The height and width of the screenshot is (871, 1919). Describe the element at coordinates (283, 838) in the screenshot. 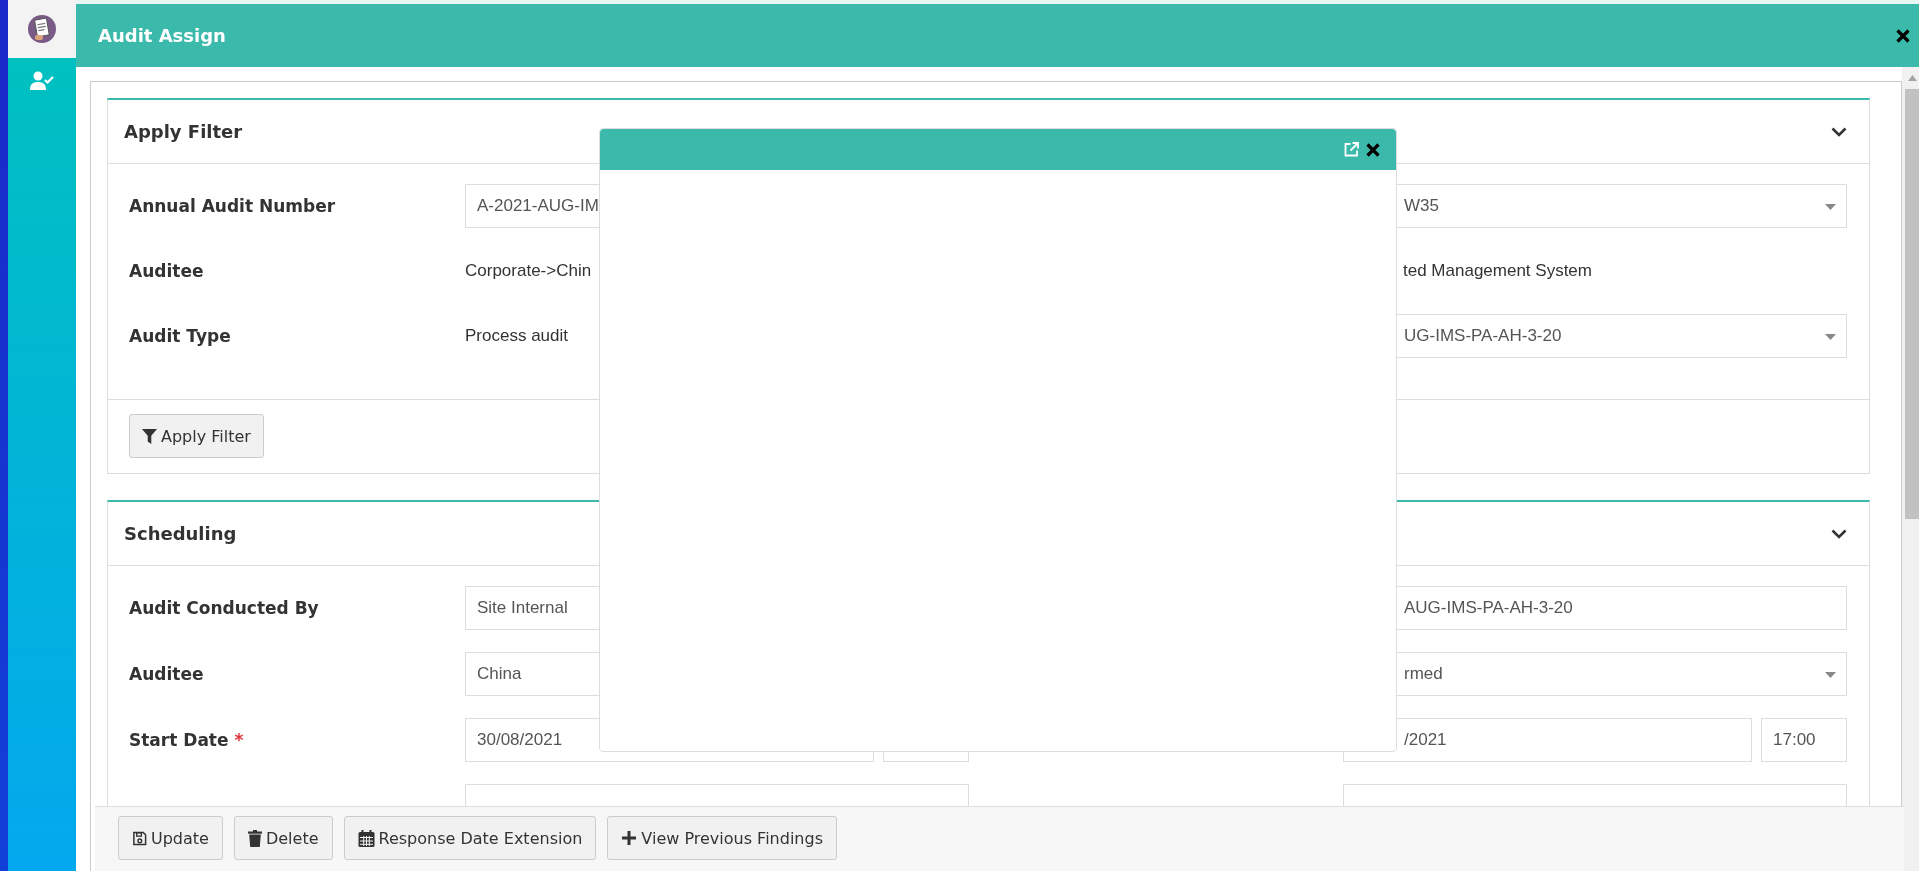

I see `footer-button: Delete` at that location.